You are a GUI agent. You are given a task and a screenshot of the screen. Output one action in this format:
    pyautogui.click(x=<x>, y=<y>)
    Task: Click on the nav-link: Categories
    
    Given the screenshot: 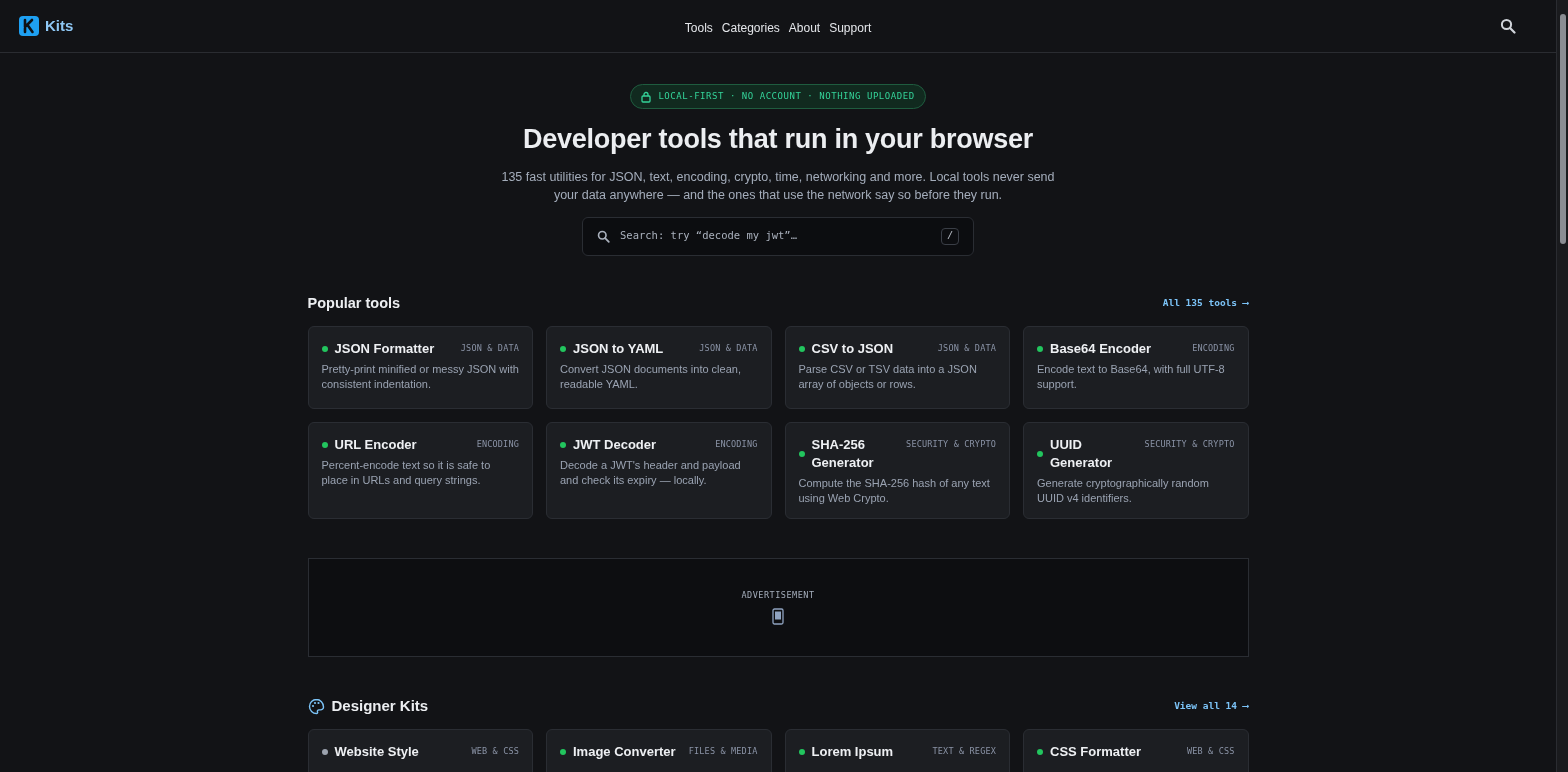 What is the action you would take?
    pyautogui.click(x=750, y=28)
    